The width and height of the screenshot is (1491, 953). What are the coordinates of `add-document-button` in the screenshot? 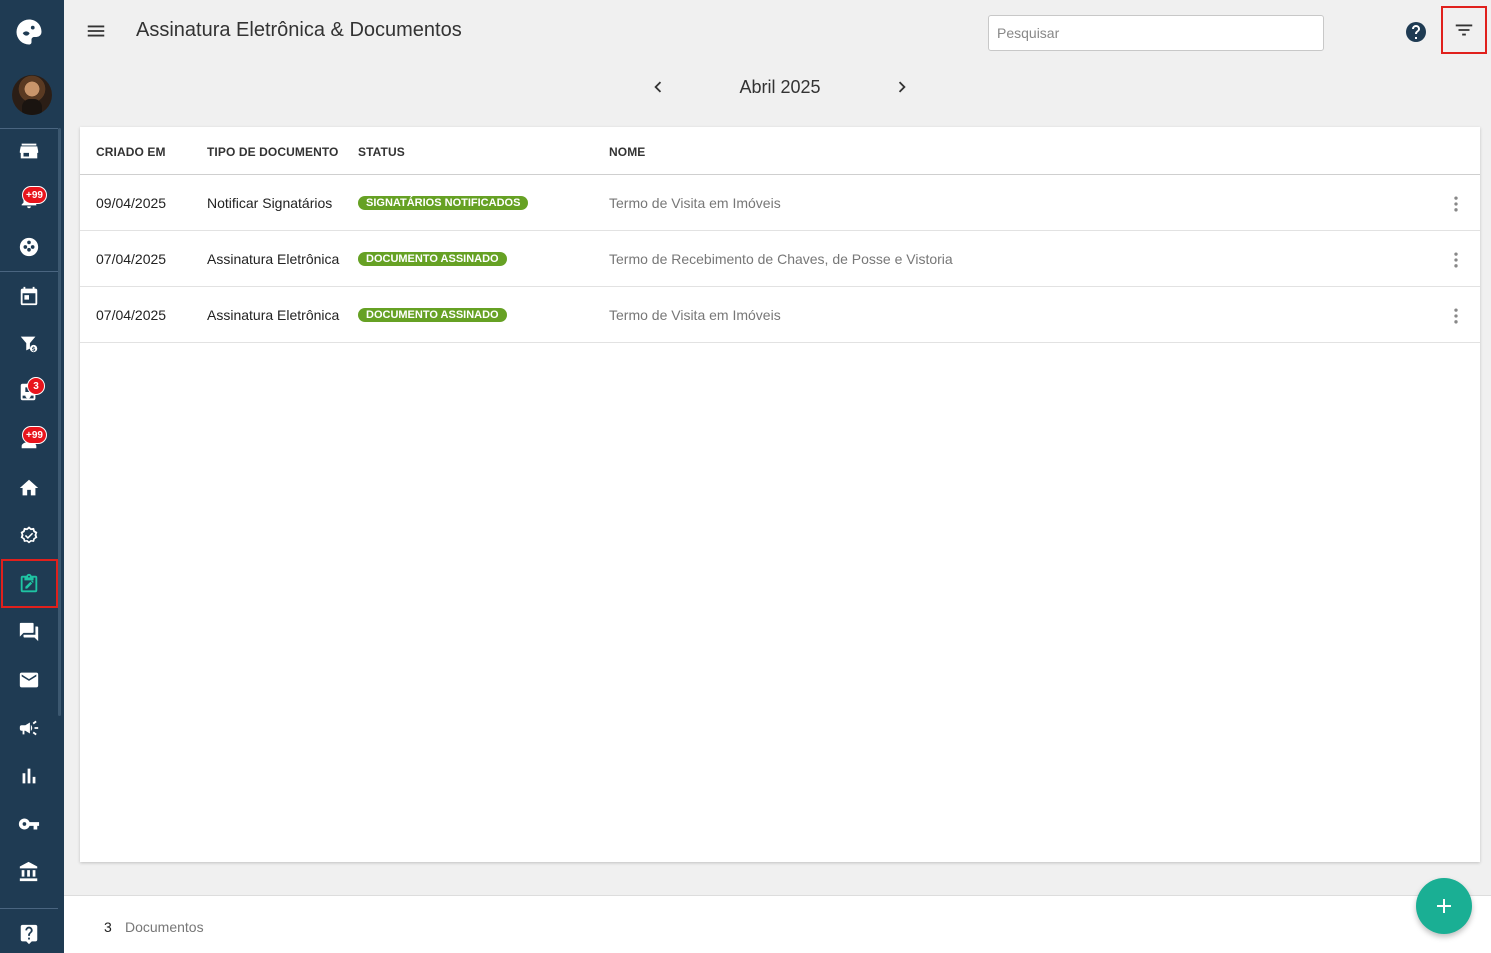 It's located at (1444, 906).